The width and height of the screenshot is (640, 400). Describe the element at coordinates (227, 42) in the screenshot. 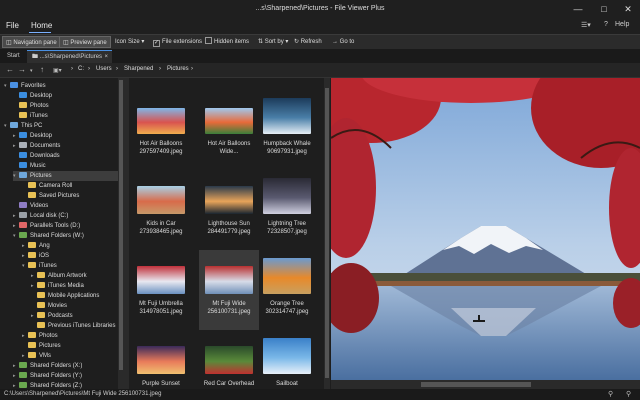

I see `hidden-items-checkbox: Hidden items` at that location.